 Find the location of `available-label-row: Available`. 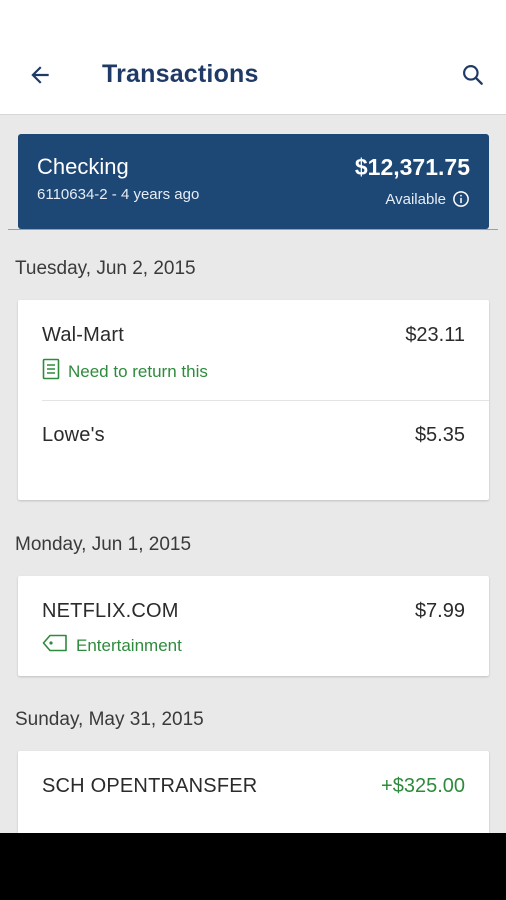

available-label-row: Available is located at coordinates (427, 199).